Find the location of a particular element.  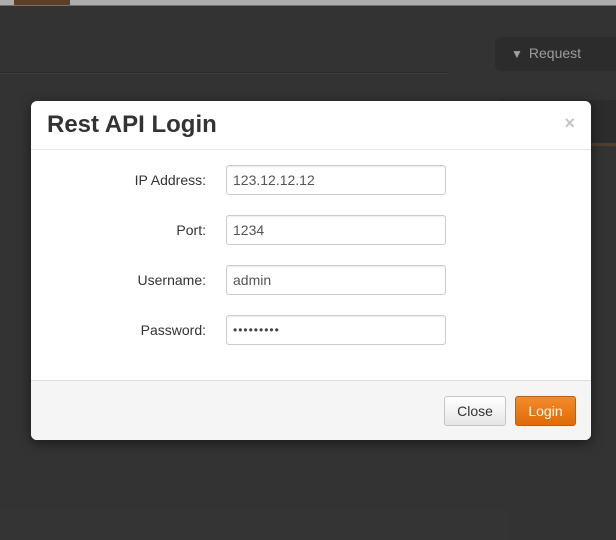

password-input is located at coordinates (336, 330).